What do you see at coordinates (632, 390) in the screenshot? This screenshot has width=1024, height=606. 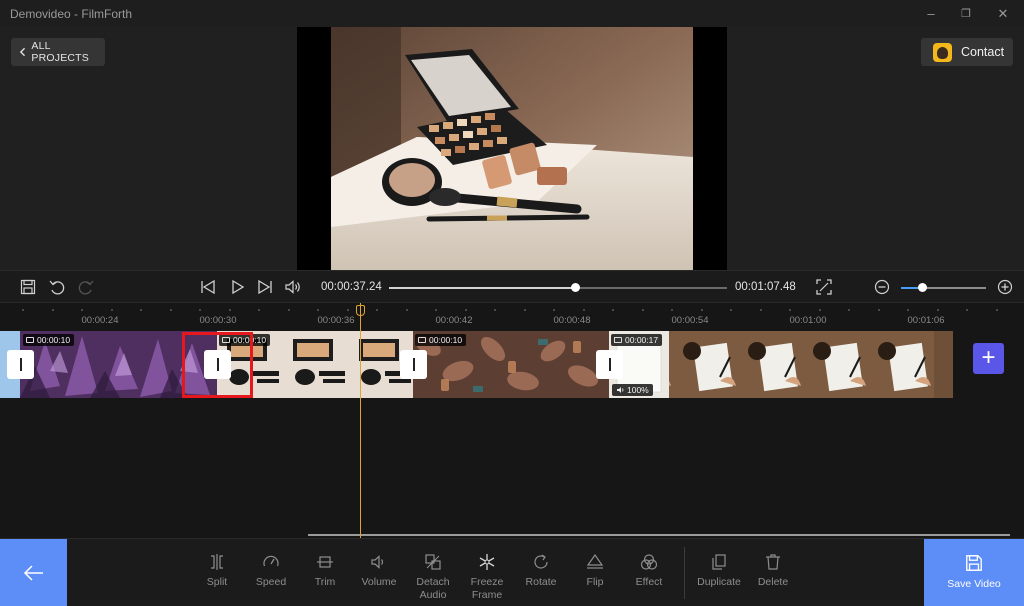 I see `clip-volume-badge: 100%` at bounding box center [632, 390].